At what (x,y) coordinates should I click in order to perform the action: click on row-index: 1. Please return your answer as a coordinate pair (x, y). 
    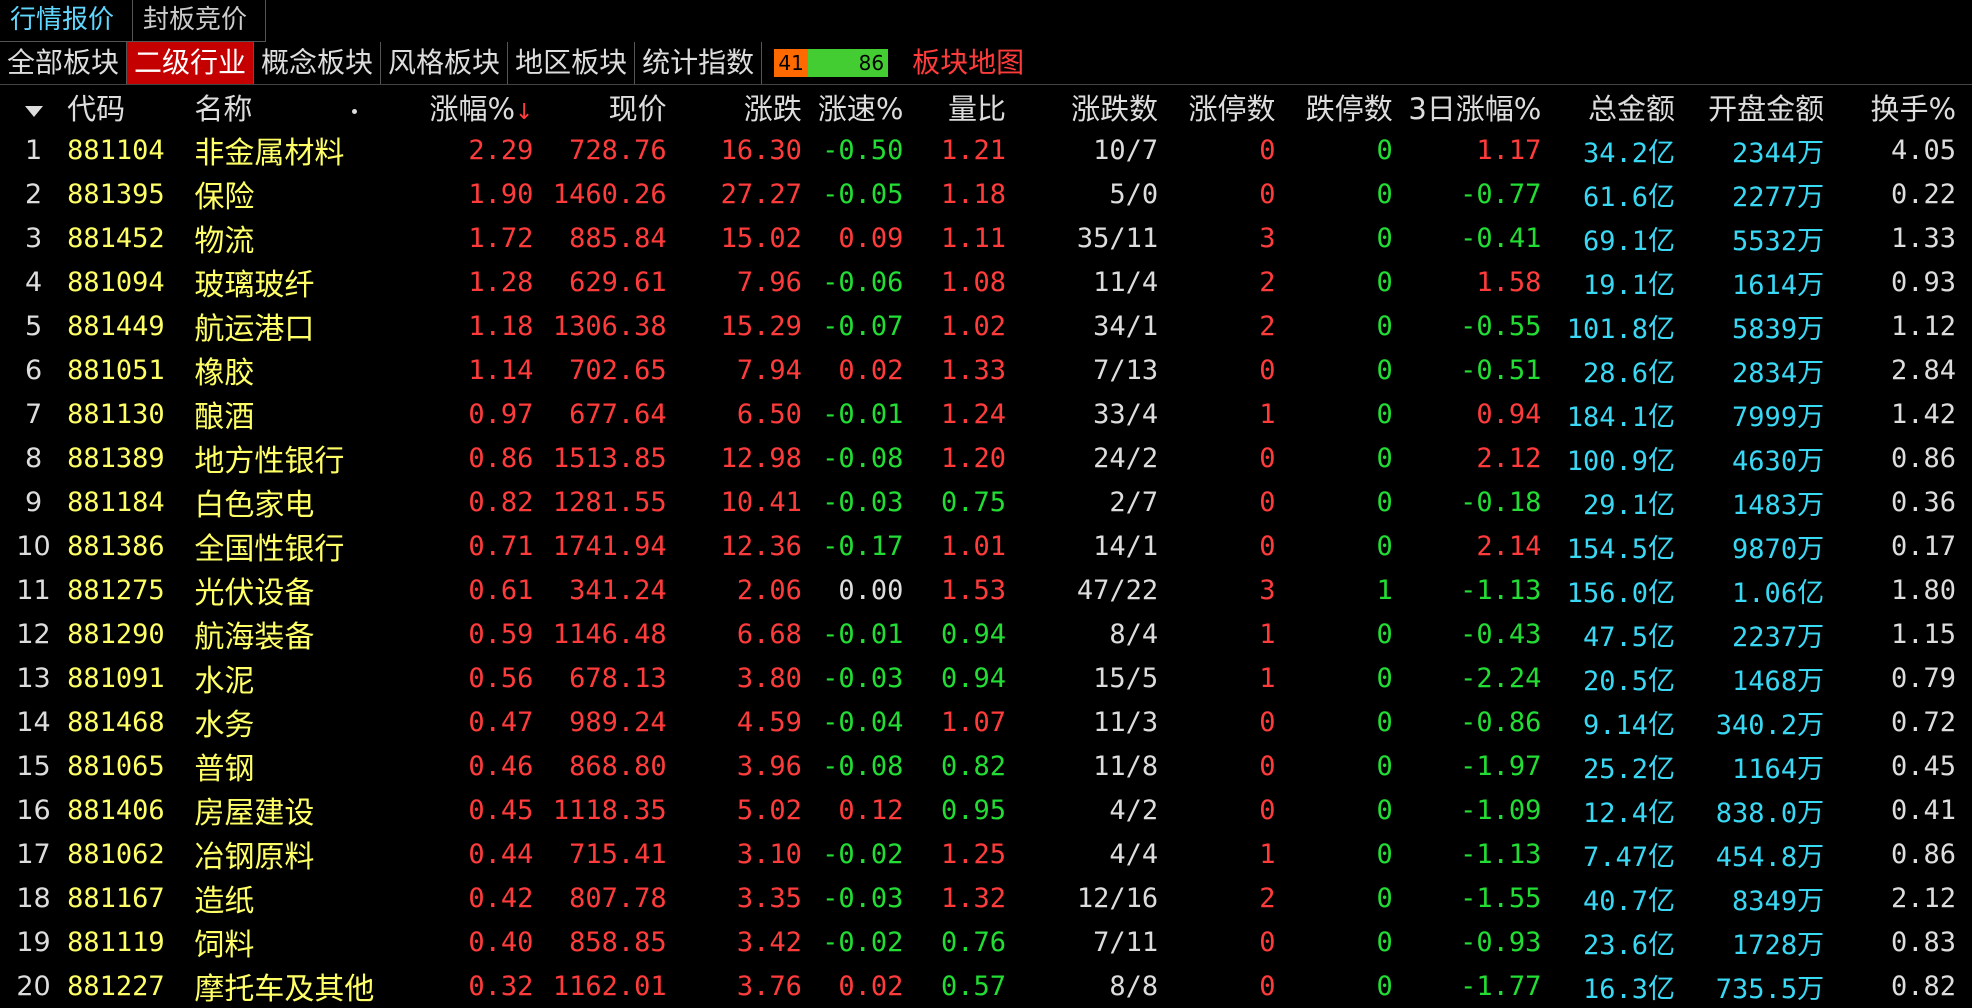
    Looking at the image, I should click on (33, 150).